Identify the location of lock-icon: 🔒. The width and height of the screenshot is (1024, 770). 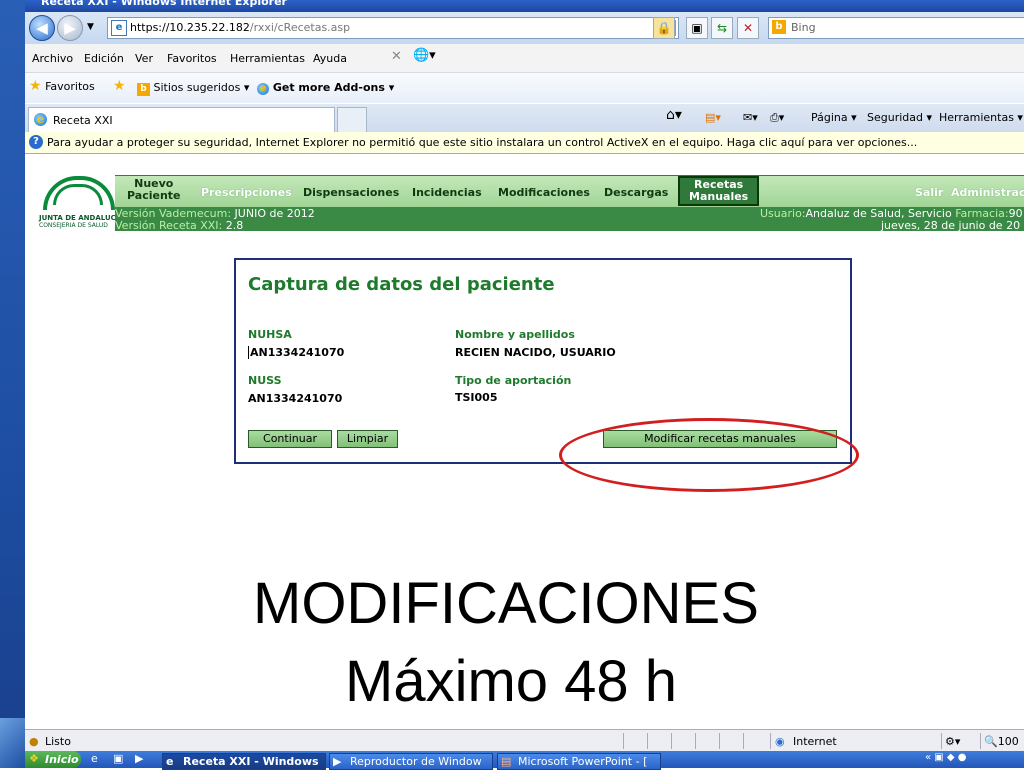
(664, 28).